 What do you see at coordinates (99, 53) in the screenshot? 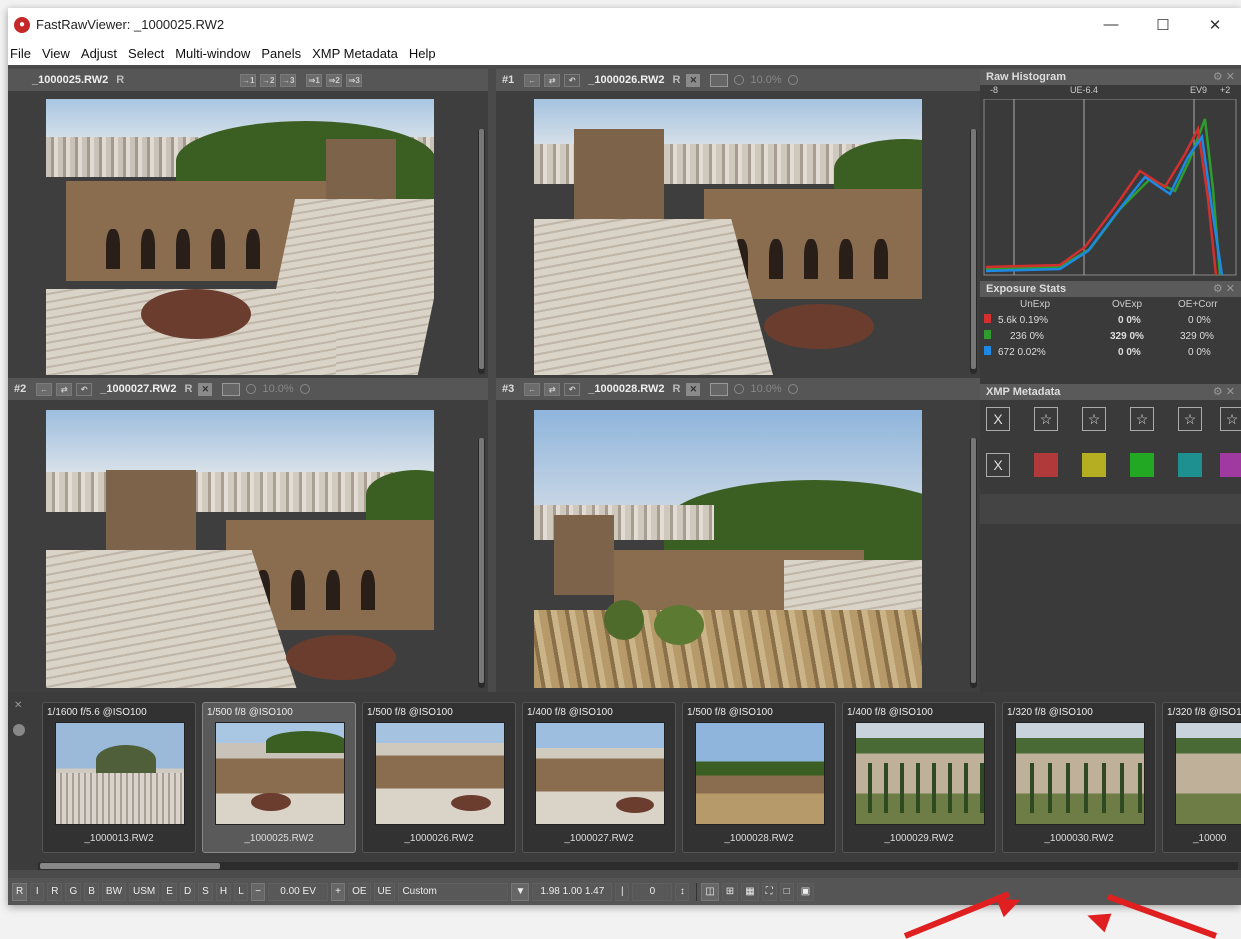
I see `menu-adjust: Adjust` at bounding box center [99, 53].